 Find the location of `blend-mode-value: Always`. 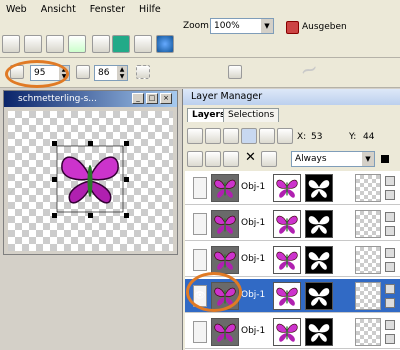

blend-mode-value: Always is located at coordinates (311, 159).